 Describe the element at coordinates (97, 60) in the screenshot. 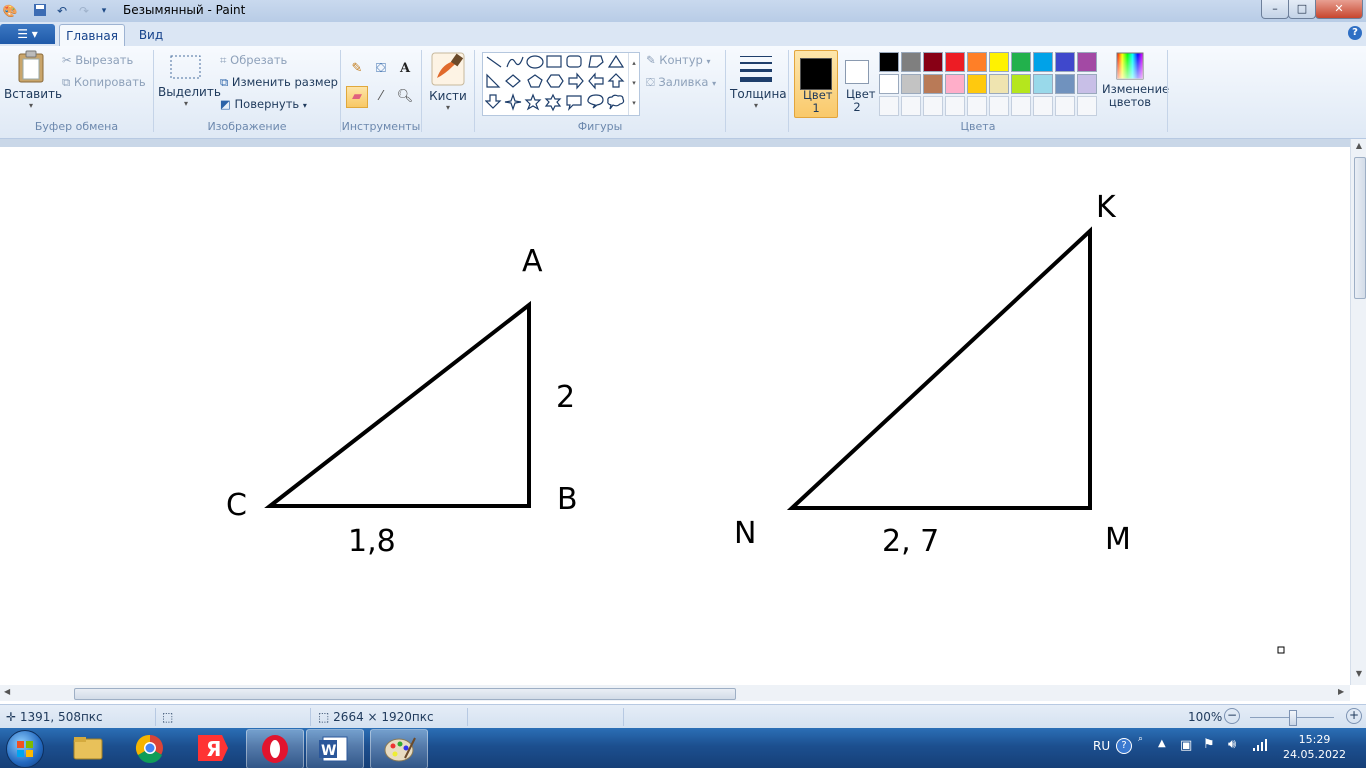

I see `cut-button: ✂ Вырезать` at that location.